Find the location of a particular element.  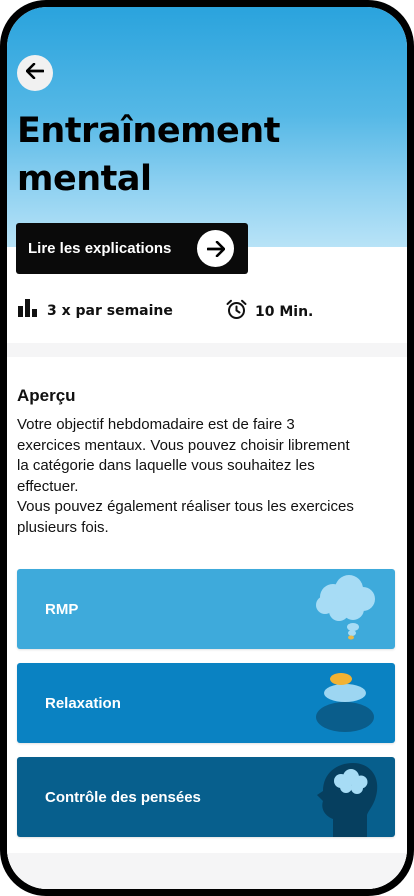

category-label: Relaxation is located at coordinates (83, 703).